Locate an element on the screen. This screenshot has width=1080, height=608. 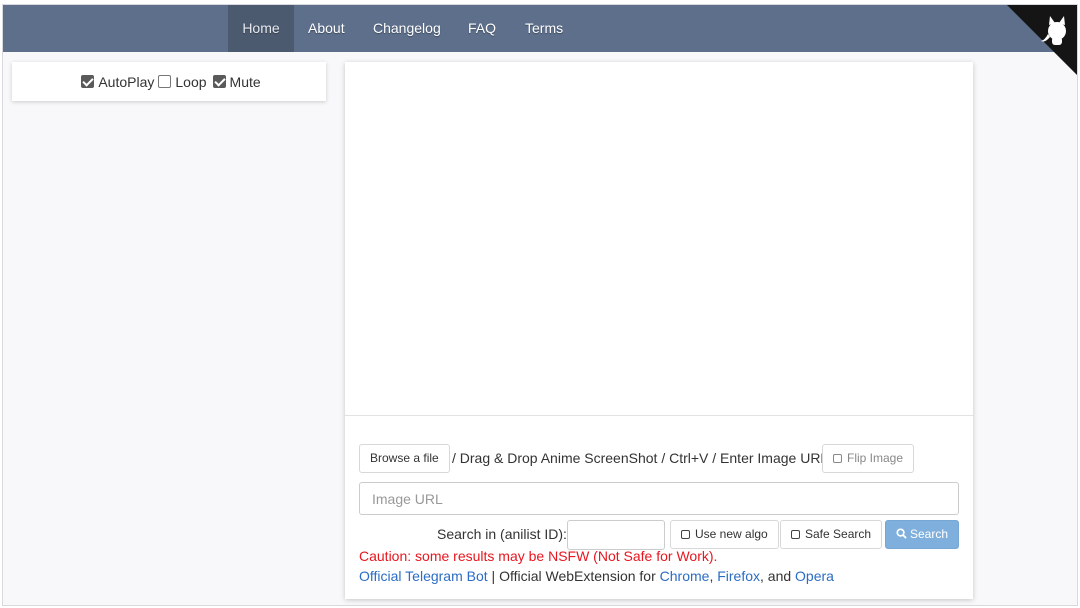
webext-prefix: Official WebExtension for is located at coordinates (577, 576).